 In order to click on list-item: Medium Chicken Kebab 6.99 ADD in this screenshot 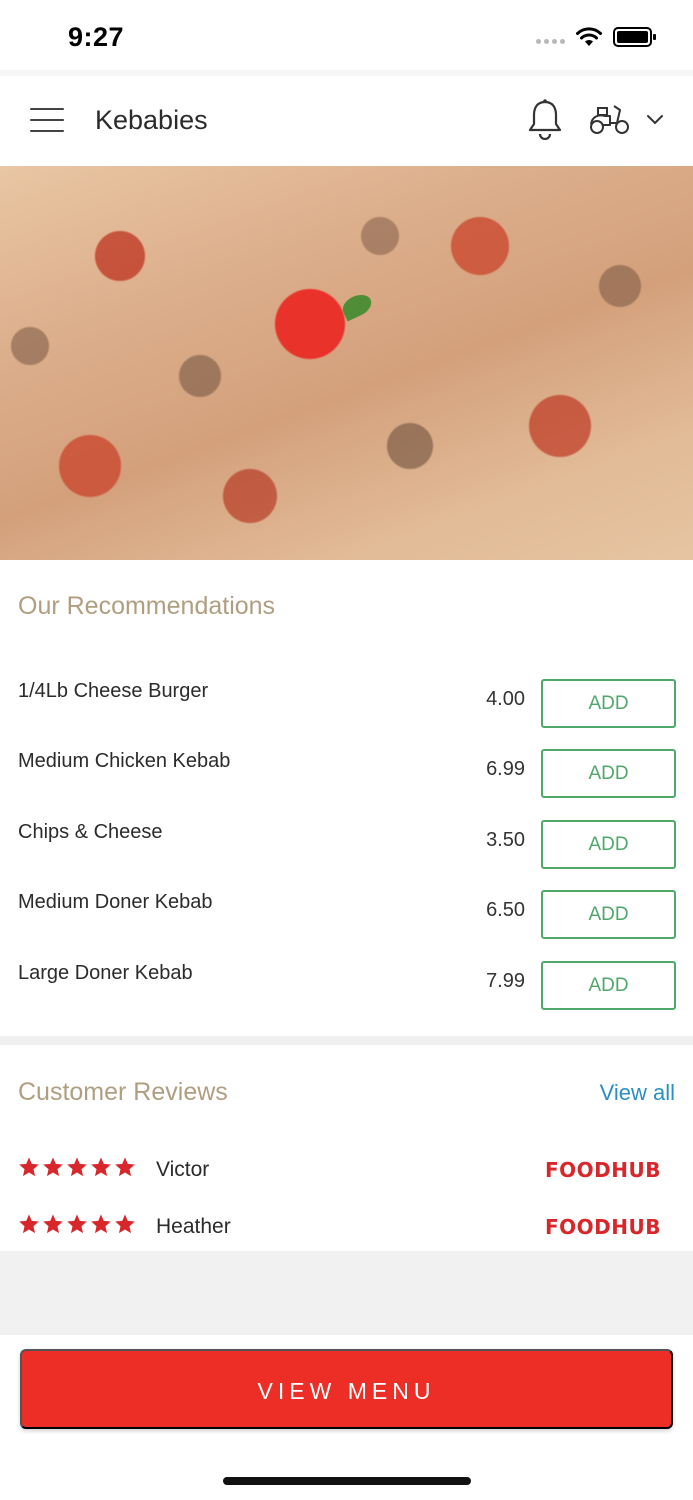, I will do `click(346, 775)`.